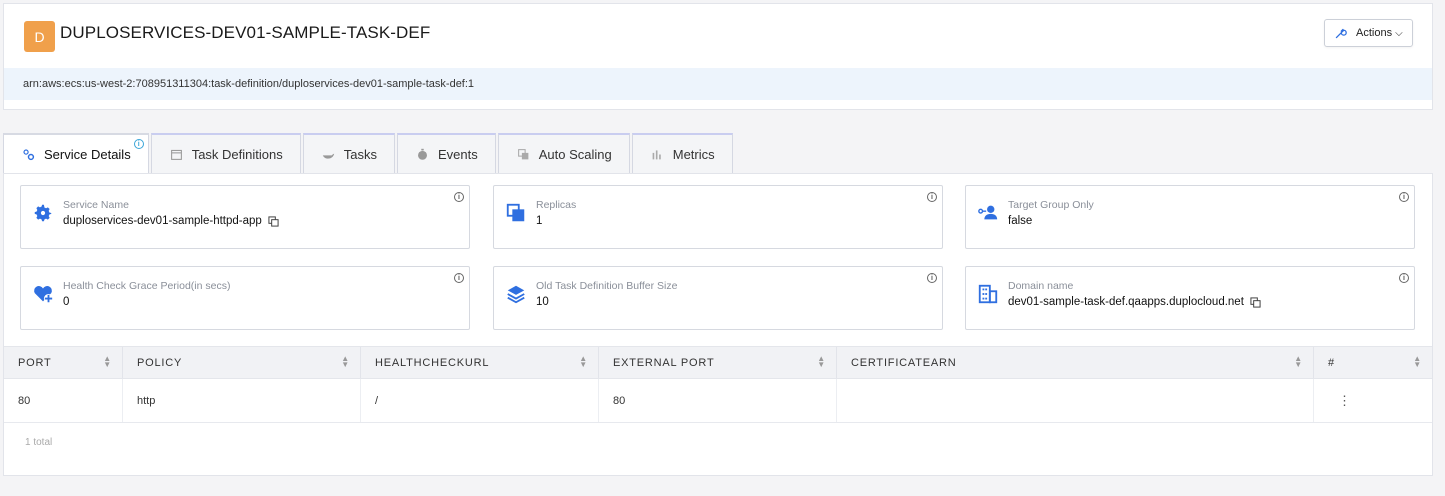 This screenshot has height=496, width=1445. What do you see at coordinates (1075, 400) in the screenshot?
I see `cell-certificatearn` at bounding box center [1075, 400].